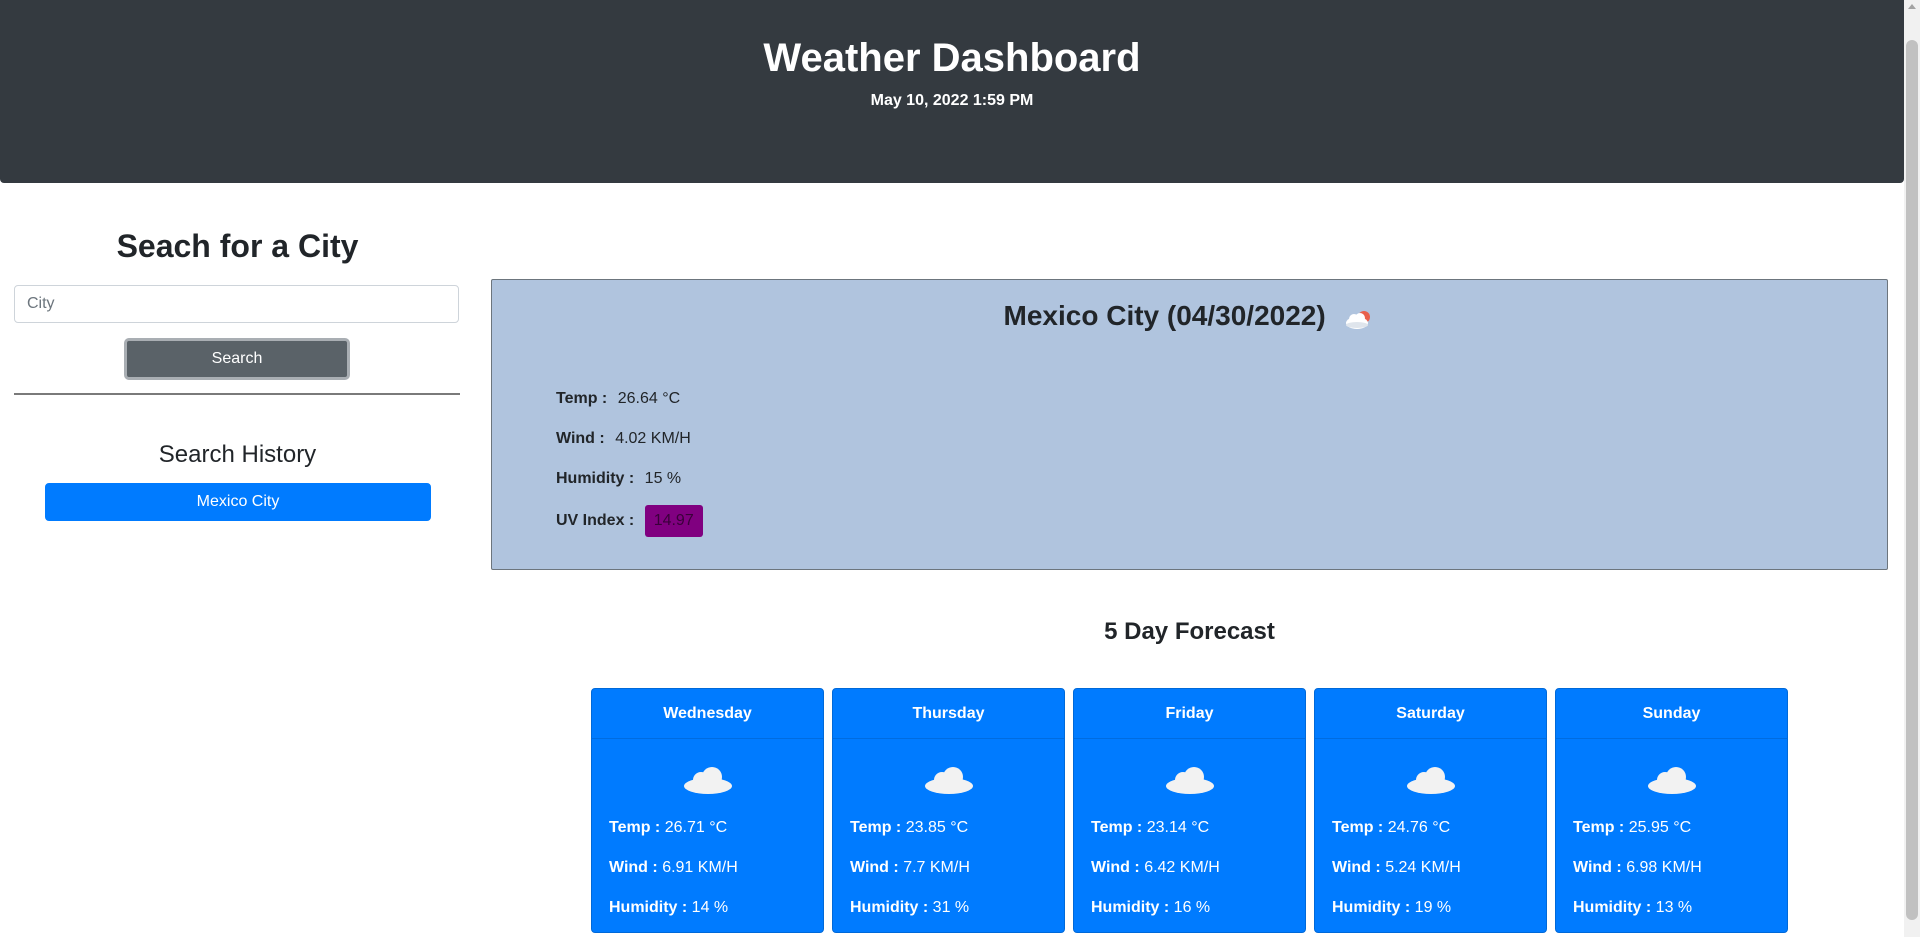 The width and height of the screenshot is (1920, 937). What do you see at coordinates (237, 394) in the screenshot?
I see `sidebar-divider` at bounding box center [237, 394].